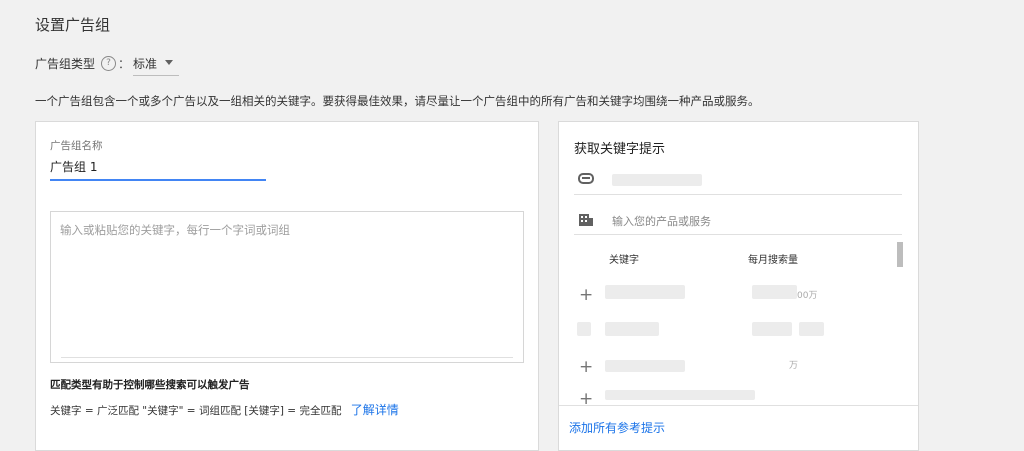 This screenshot has height=451, width=1024. Describe the element at coordinates (73, 25) in the screenshot. I see `page-title: 设置广告组` at that location.